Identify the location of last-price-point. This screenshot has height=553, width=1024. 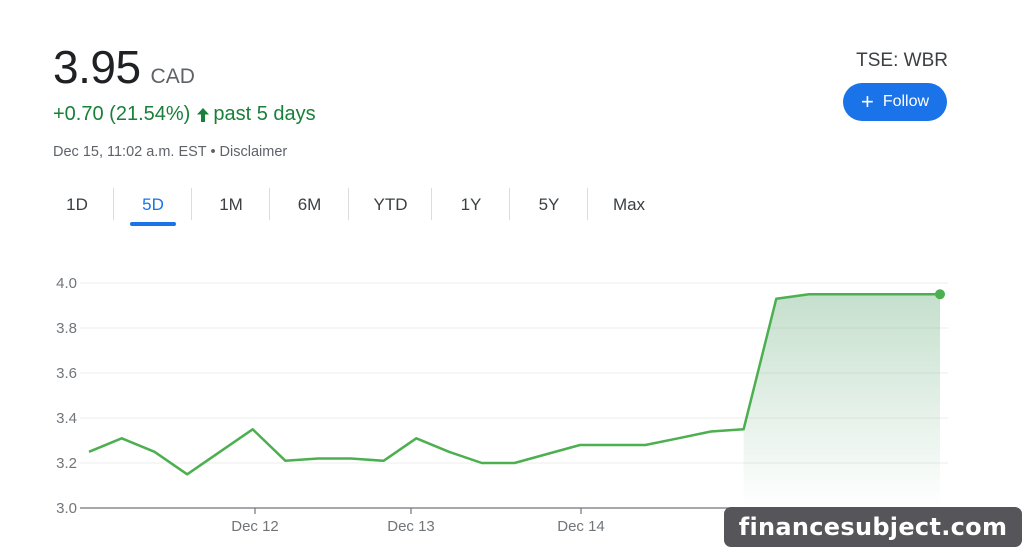
(940, 294).